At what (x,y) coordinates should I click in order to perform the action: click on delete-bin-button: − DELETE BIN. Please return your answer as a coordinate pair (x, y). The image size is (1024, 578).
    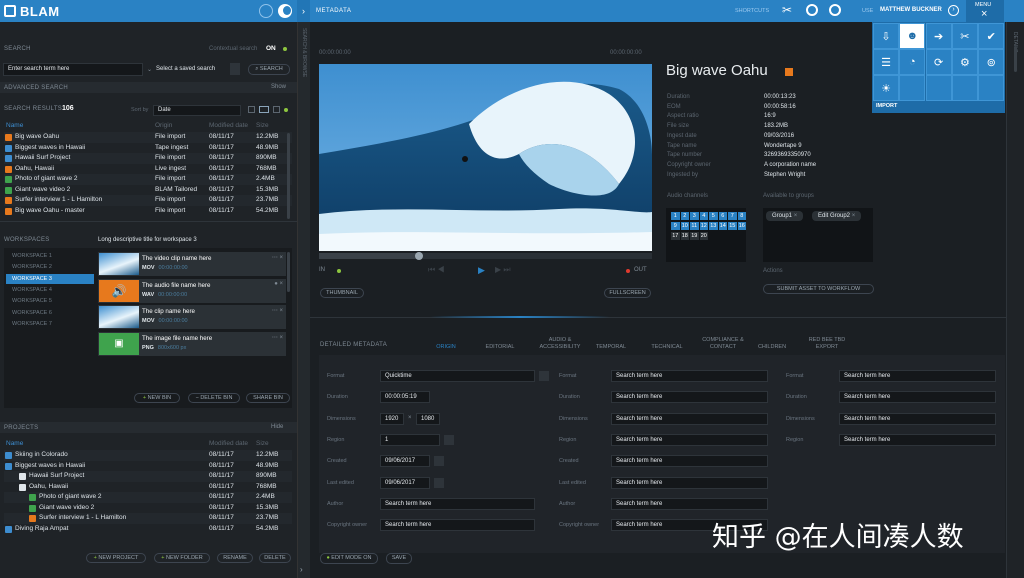
    Looking at the image, I should click on (214, 398).